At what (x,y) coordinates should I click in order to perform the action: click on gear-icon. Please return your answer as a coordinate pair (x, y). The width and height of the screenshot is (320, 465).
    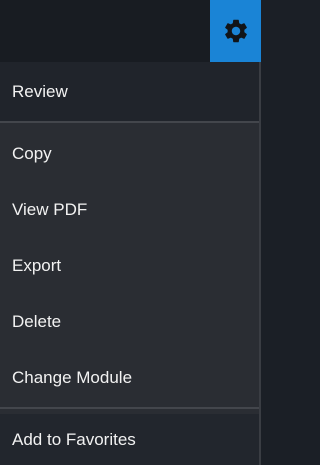
    Looking at the image, I should click on (236, 31).